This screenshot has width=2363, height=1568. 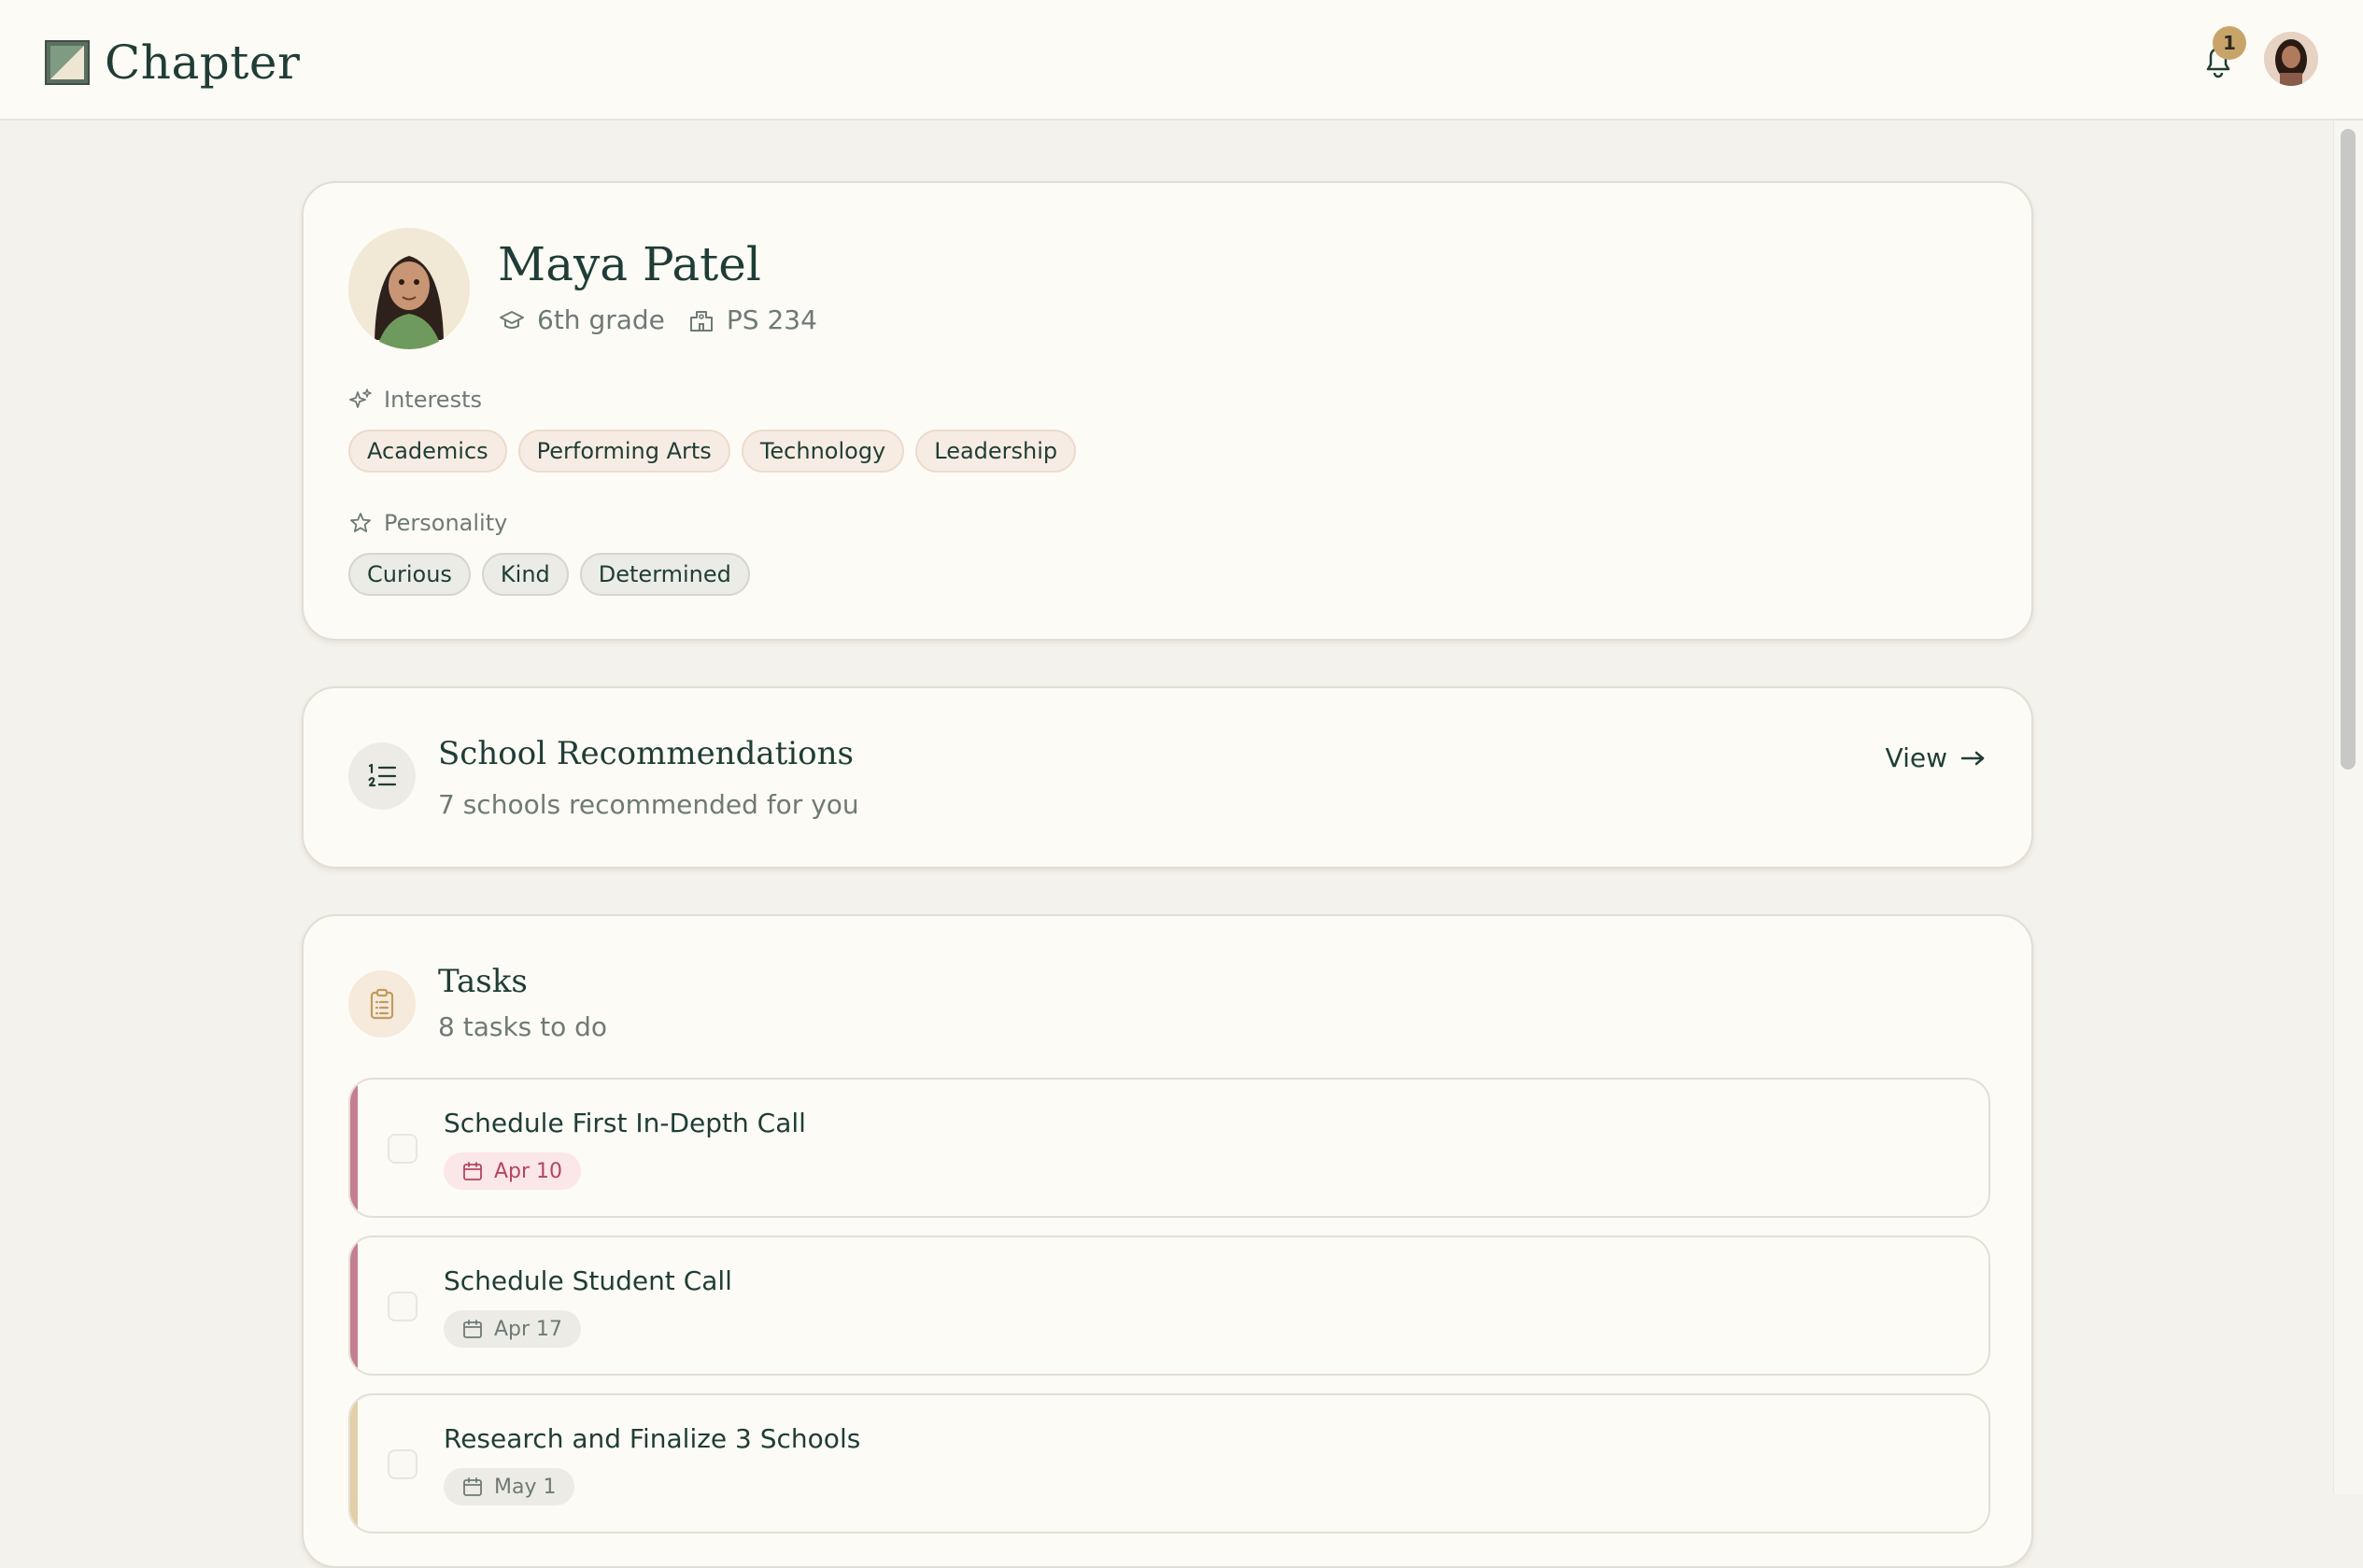 I want to click on graduation-cap-icon, so click(x=512, y=319).